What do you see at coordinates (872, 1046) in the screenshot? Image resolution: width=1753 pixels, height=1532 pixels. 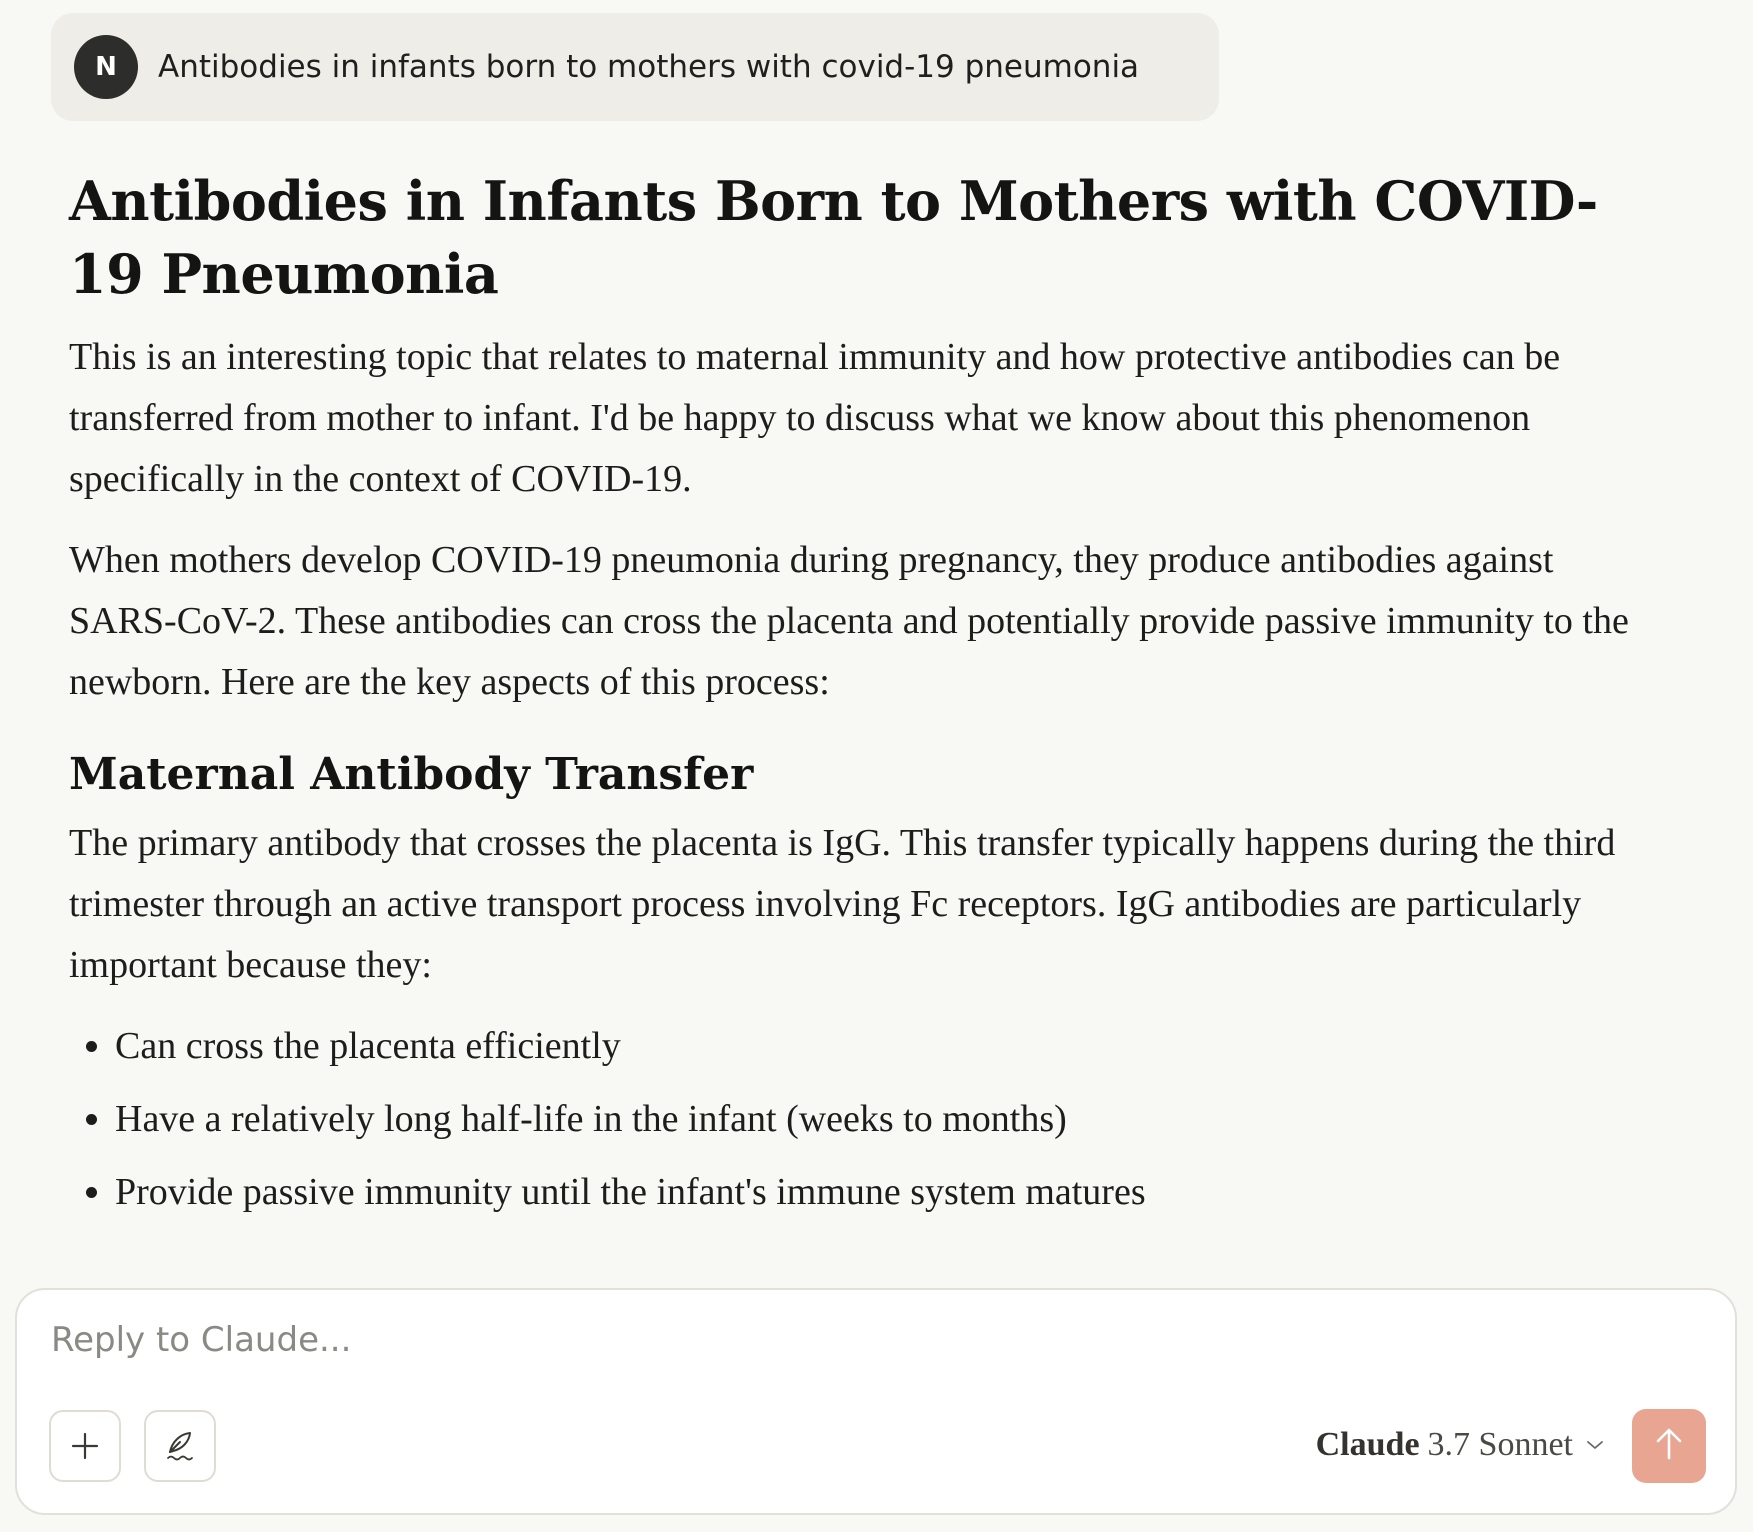 I see `list-item: Can cross the placenta efficiently` at bounding box center [872, 1046].